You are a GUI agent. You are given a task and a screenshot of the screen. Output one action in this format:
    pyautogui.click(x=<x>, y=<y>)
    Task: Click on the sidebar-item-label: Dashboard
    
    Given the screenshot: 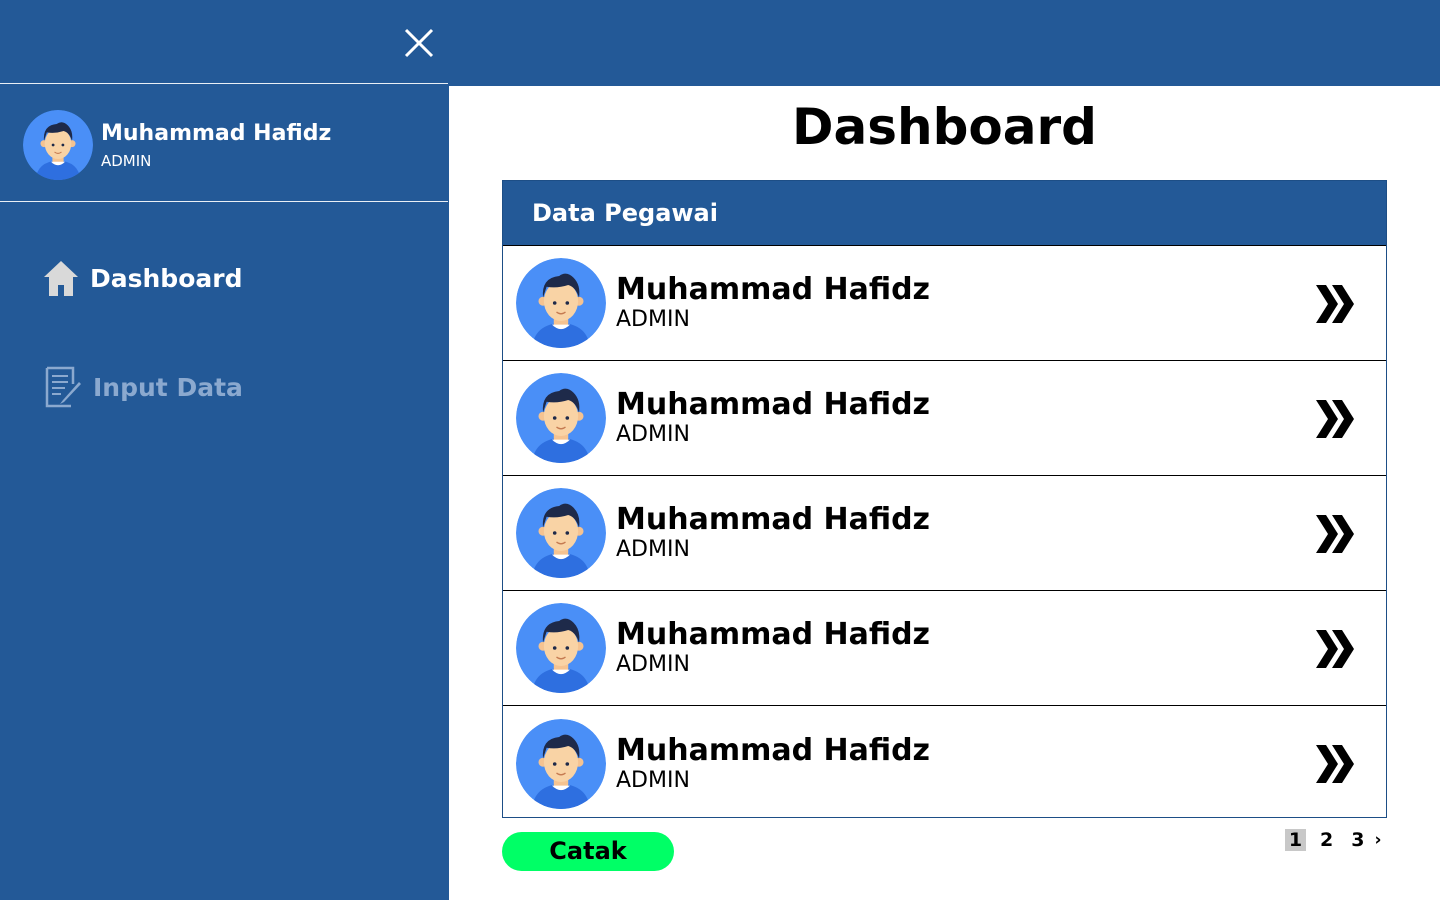 What is the action you would take?
    pyautogui.click(x=166, y=278)
    